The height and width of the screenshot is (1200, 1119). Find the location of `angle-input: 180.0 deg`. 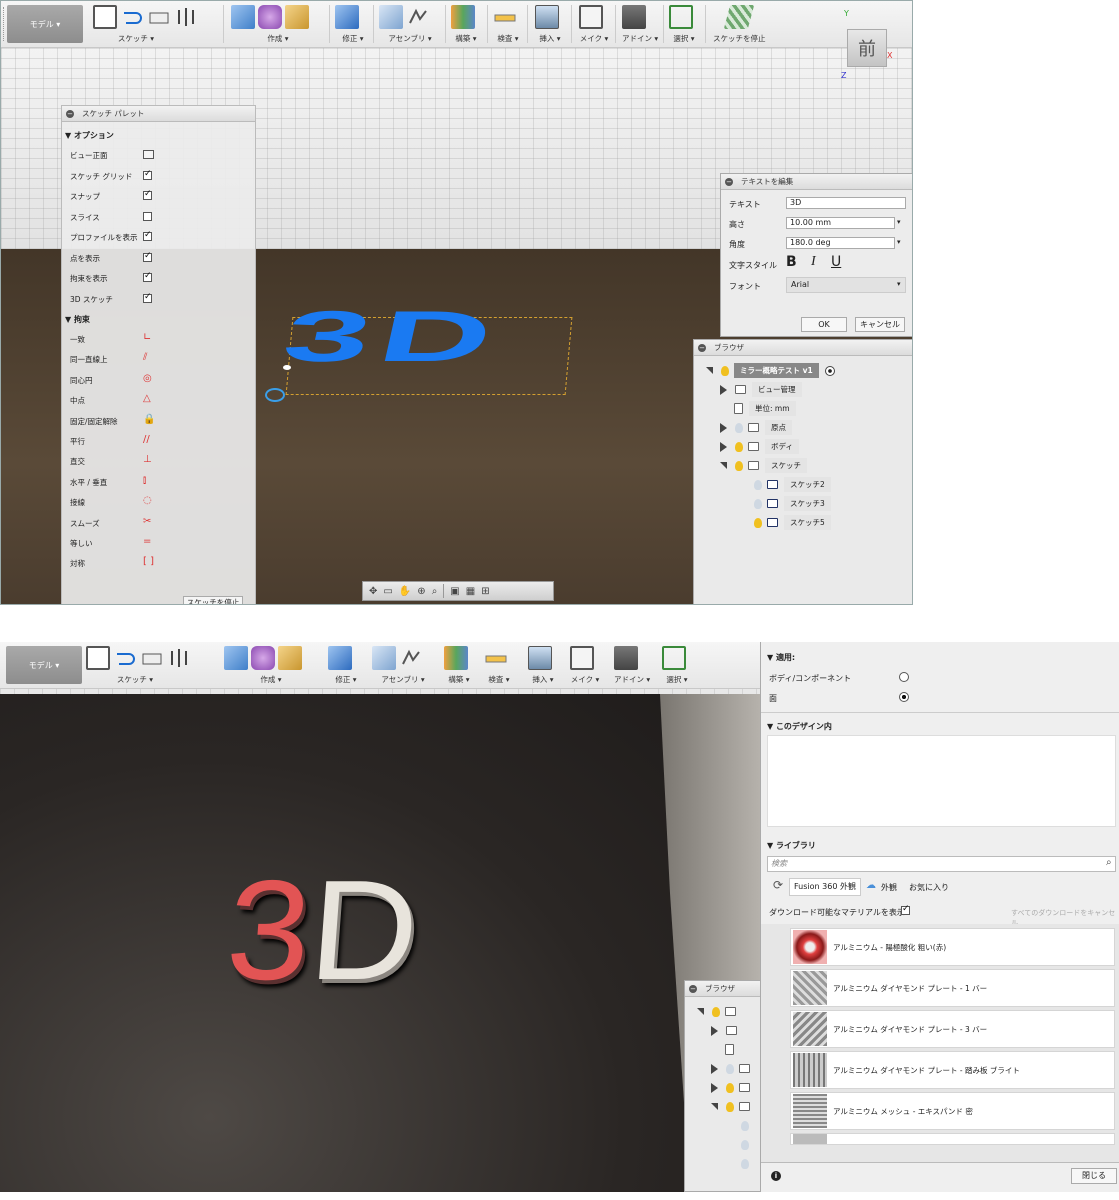

angle-input: 180.0 deg is located at coordinates (840, 243).